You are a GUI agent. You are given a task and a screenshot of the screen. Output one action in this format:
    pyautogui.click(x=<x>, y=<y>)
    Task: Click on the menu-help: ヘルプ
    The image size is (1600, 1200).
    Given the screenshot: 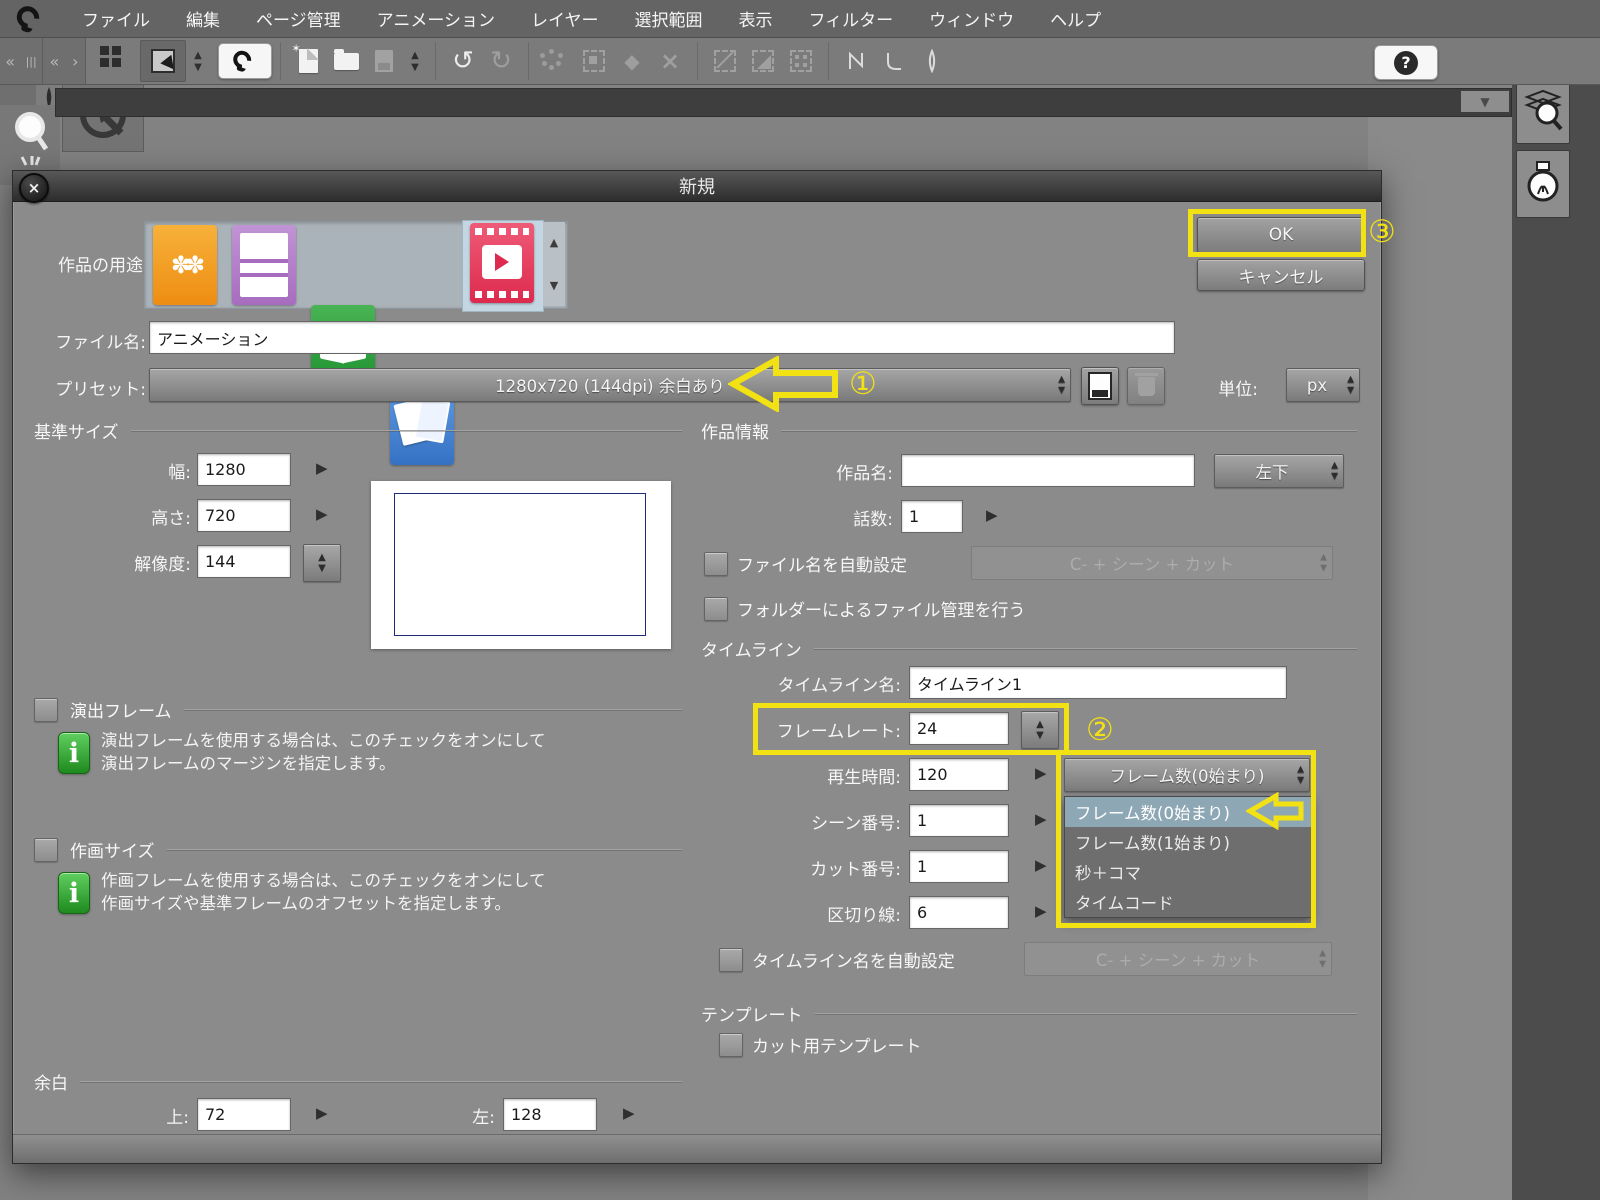 What is the action you would take?
    pyautogui.click(x=1075, y=18)
    